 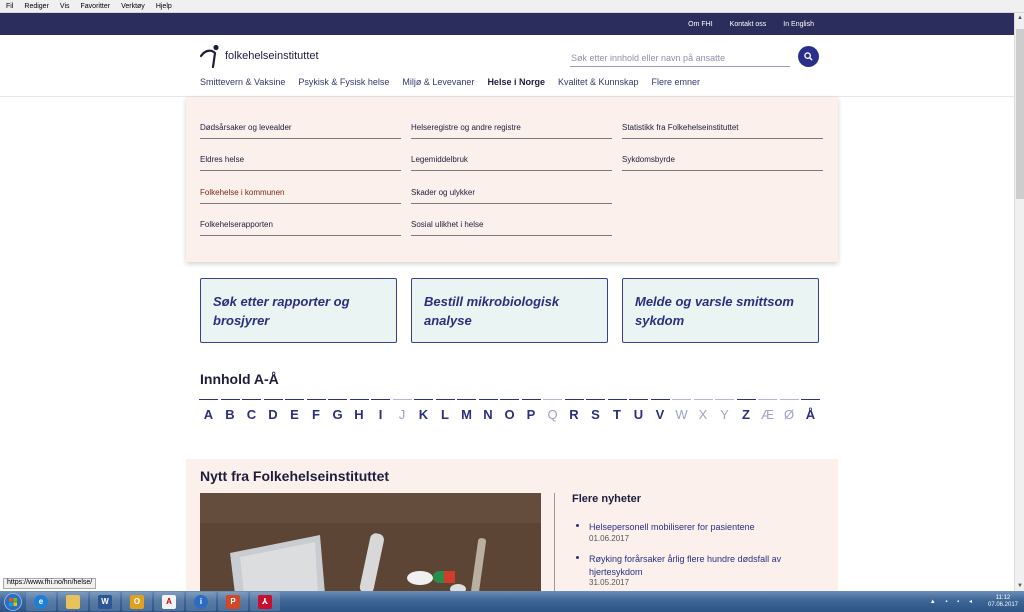 I want to click on news-item-date: 01.06.2017, so click(x=609, y=538).